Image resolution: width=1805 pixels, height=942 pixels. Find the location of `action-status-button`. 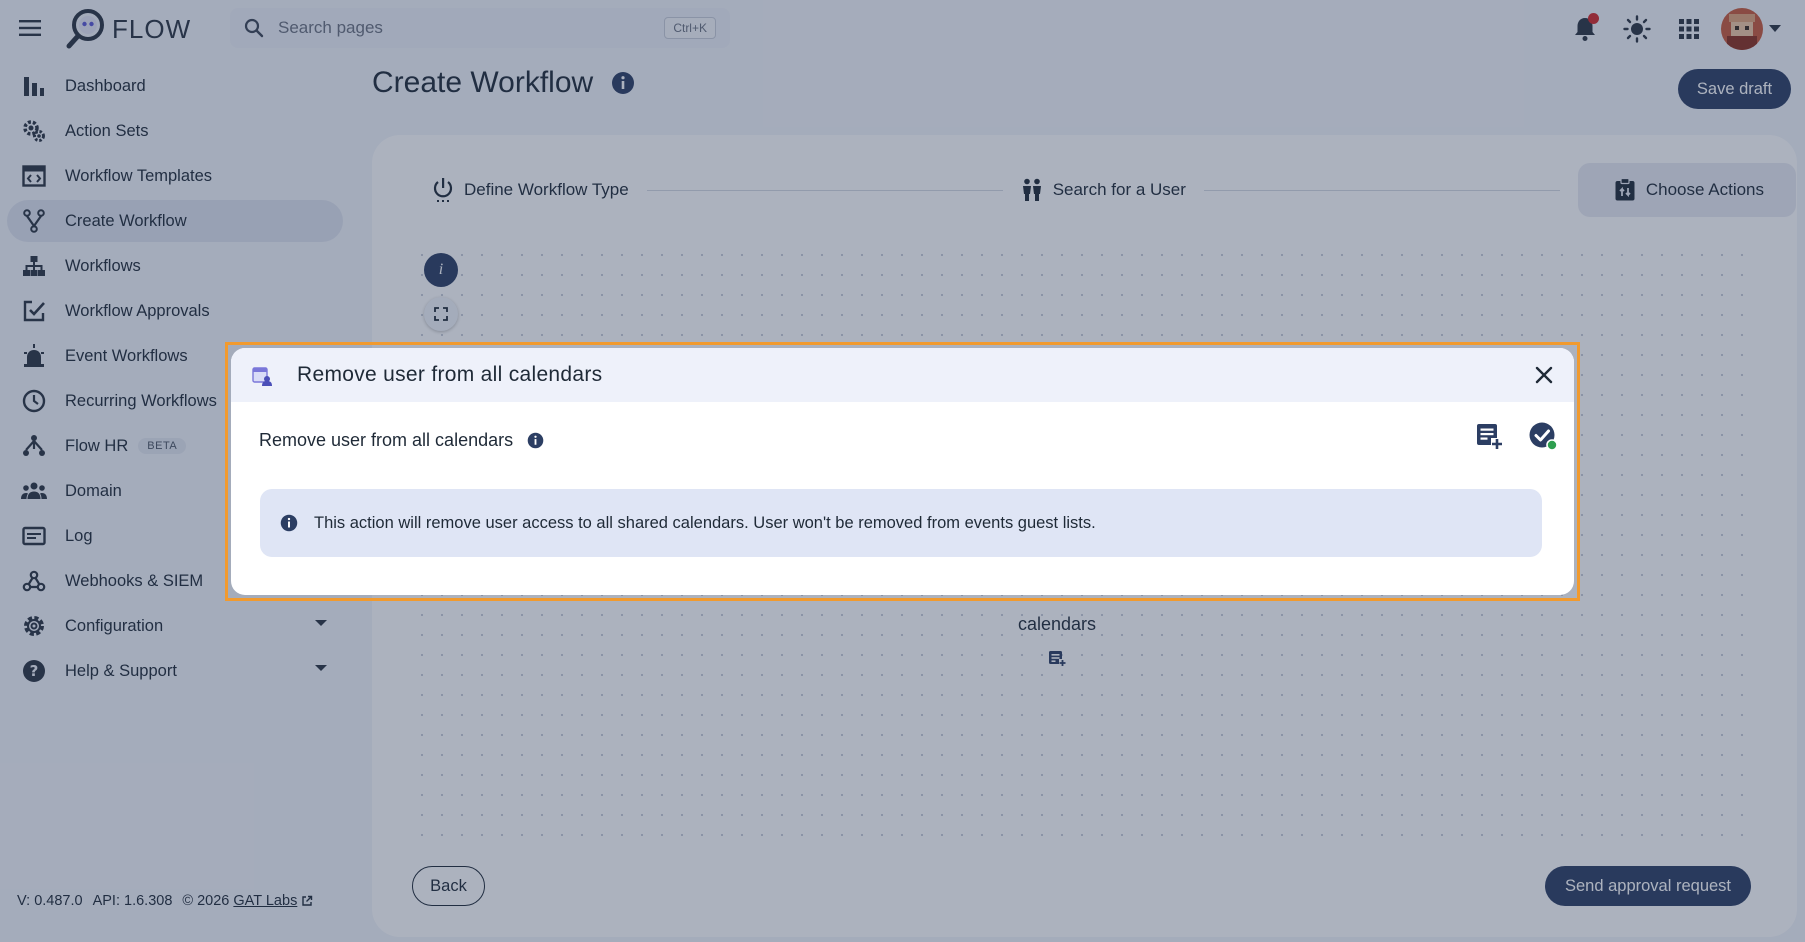

action-status-button is located at coordinates (1543, 436).